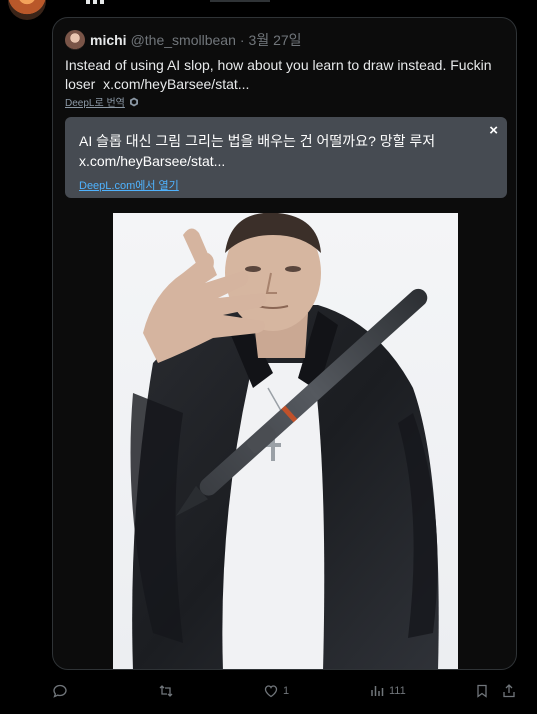 This screenshot has height=714, width=537. What do you see at coordinates (95, 101) in the screenshot?
I see `translate-link: DeepL로 번역` at bounding box center [95, 101].